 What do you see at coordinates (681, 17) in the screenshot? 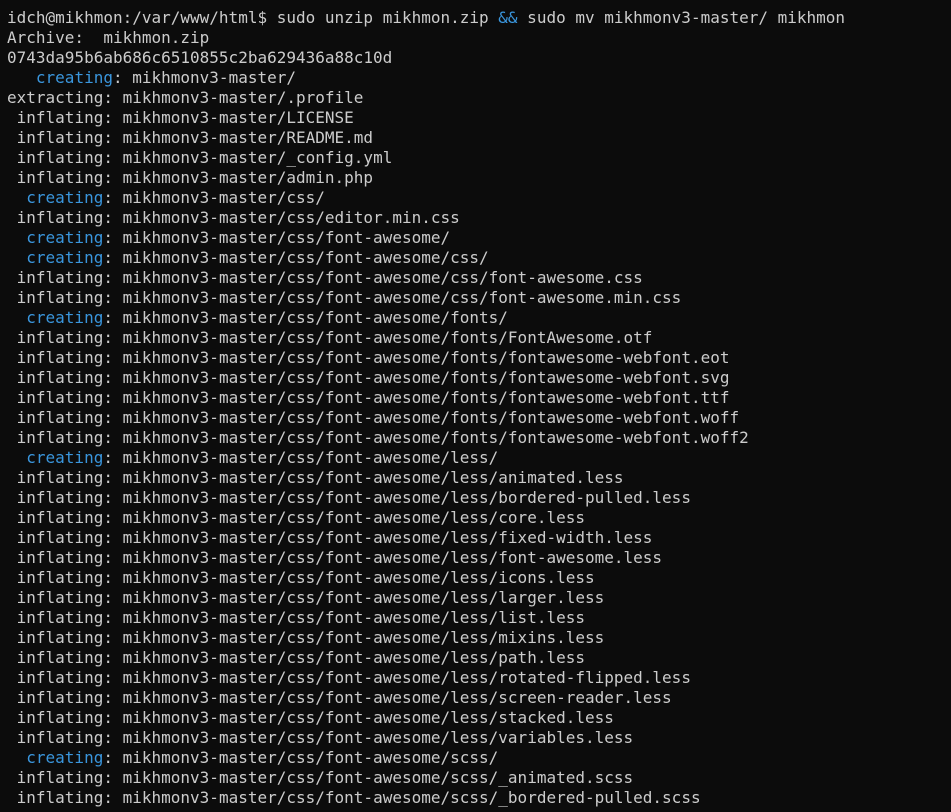
I see `command-mv: sudo mv mikhmonv3-master/ mikhmon` at bounding box center [681, 17].